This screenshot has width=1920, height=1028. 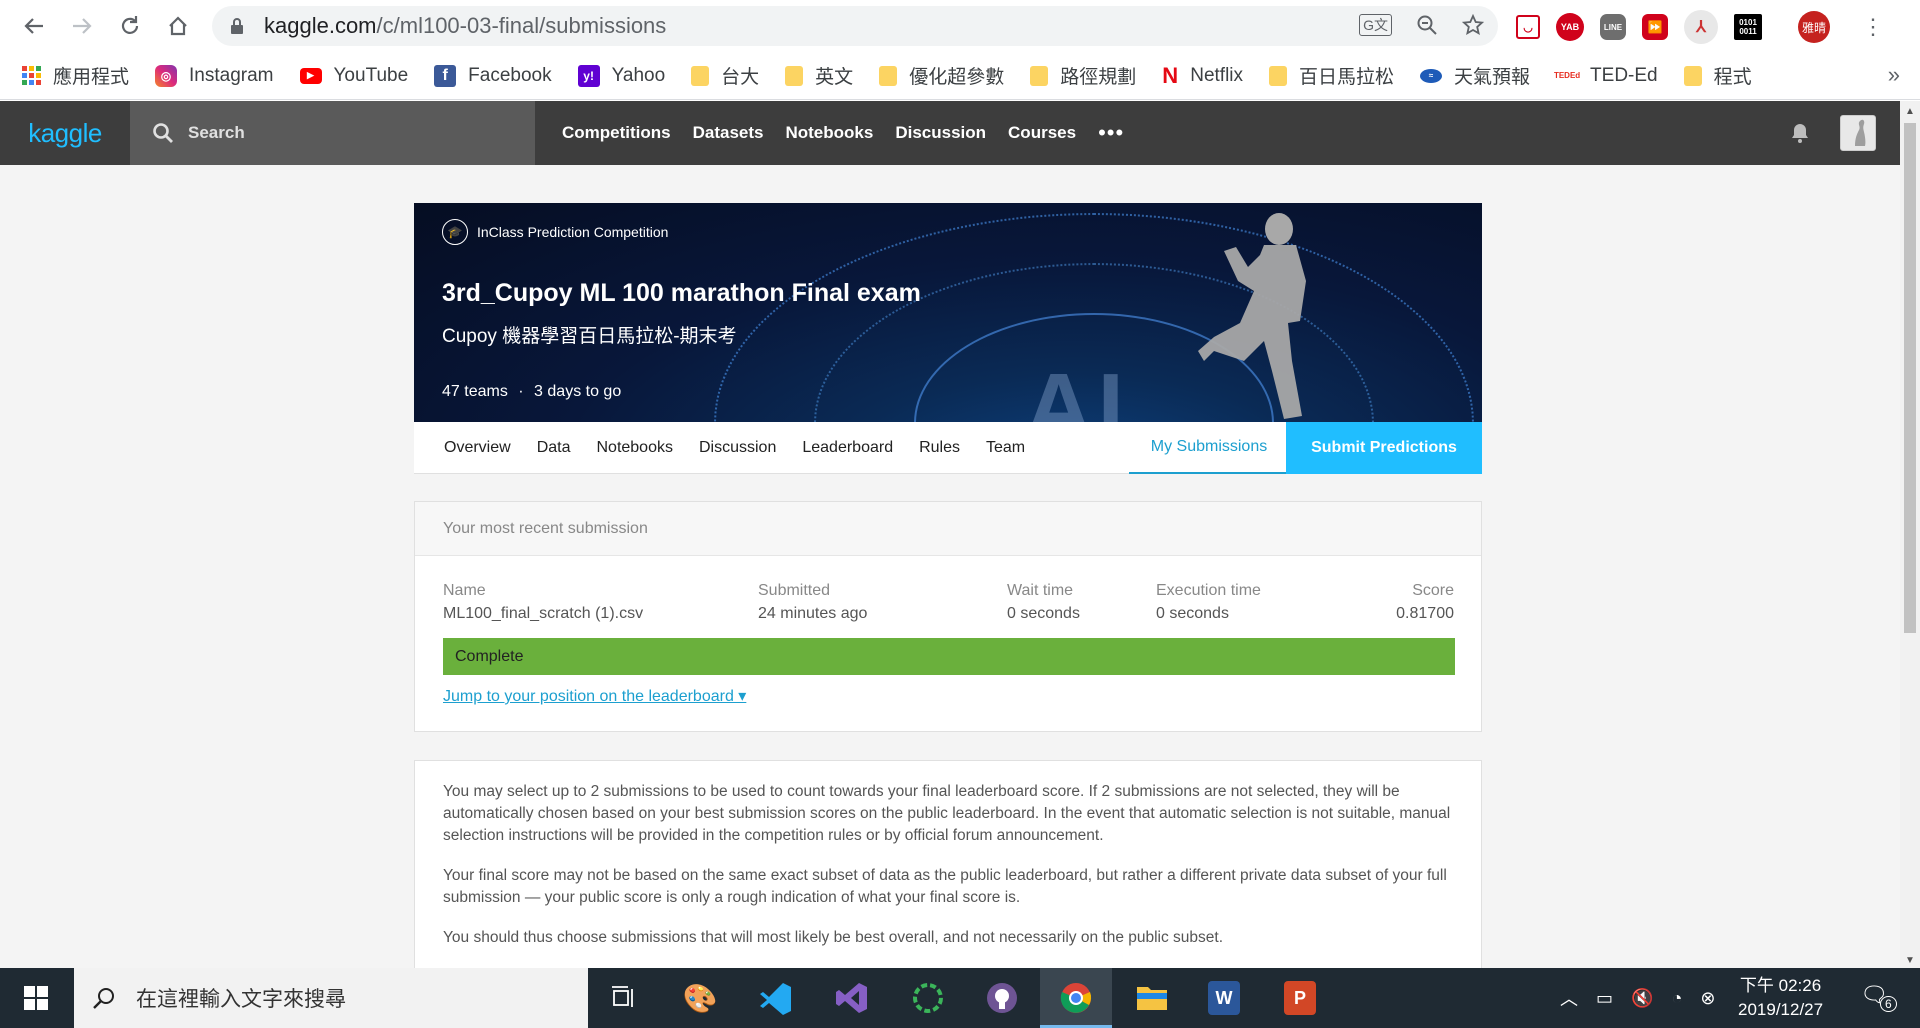 I want to click on tab-my-submissions: My Submissions, so click(x=1209, y=448).